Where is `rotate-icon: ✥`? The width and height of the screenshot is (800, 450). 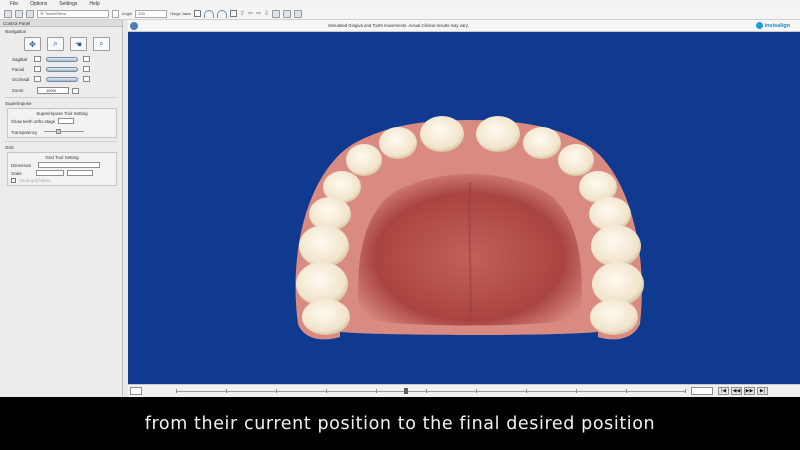
rotate-icon: ✥ is located at coordinates (32, 44).